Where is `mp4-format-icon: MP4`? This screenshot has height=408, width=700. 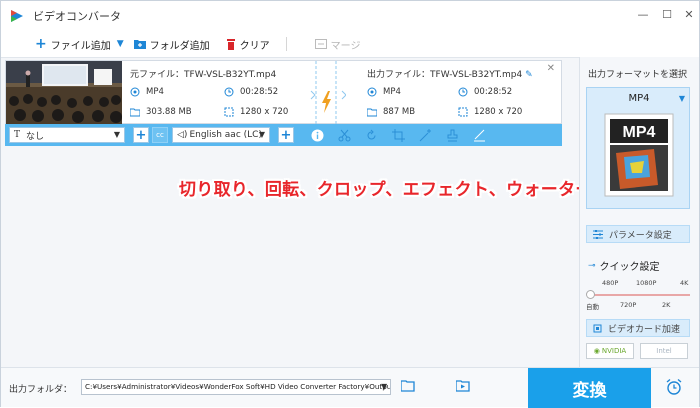 mp4-format-icon: MP4 is located at coordinates (639, 155).